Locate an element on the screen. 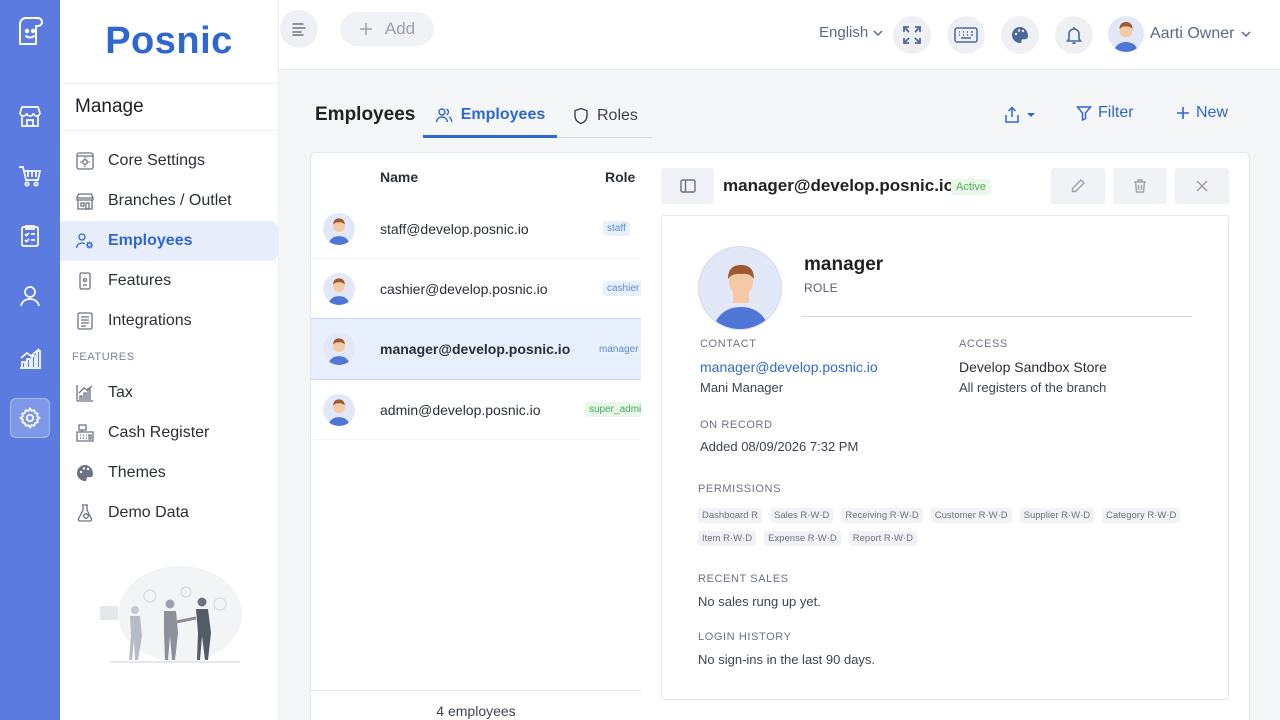 This screenshot has height=720, width=1280. caret-down-icon is located at coordinates (1031, 115).